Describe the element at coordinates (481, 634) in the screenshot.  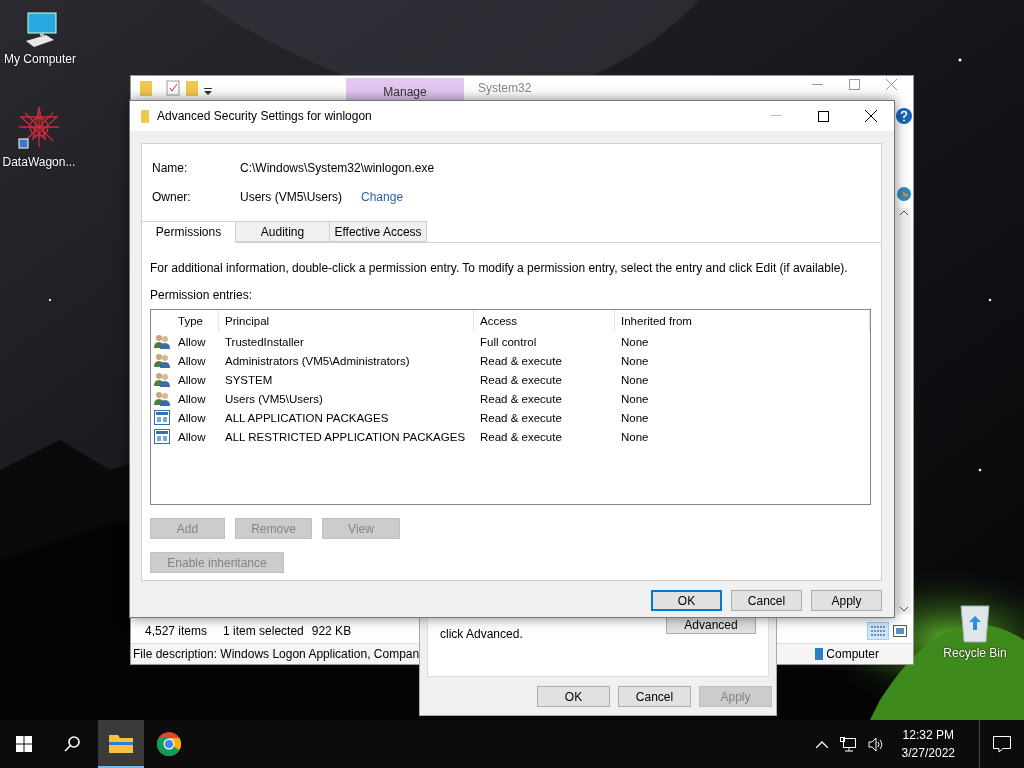
I see `instruction-text: click Advanced.` at that location.